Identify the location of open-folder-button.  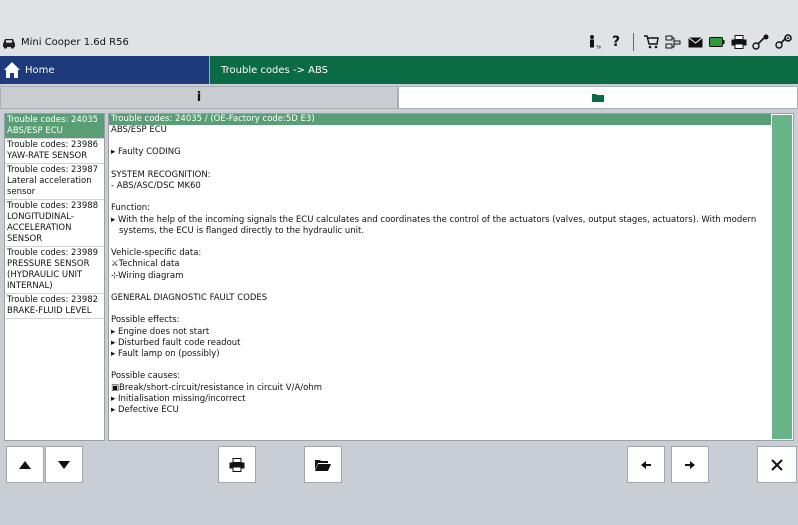
(323, 464).